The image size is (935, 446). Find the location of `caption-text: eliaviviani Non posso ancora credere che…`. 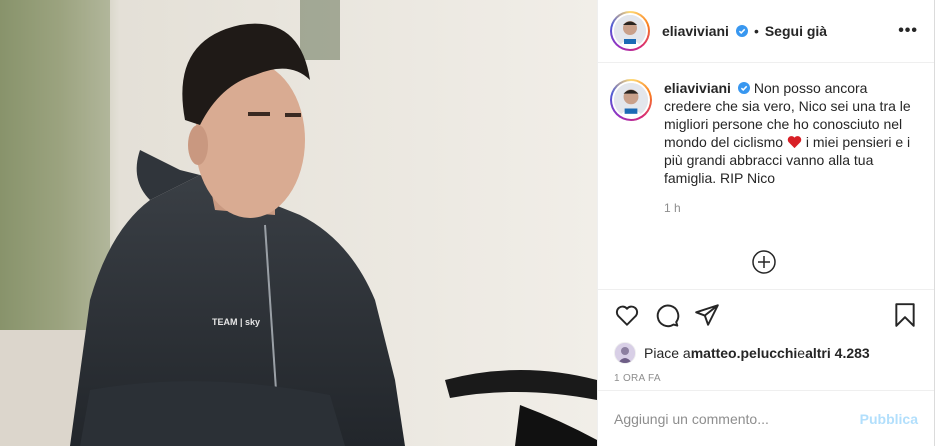

caption-text: eliaviviani Non posso ancora credere che… is located at coordinates (791, 148).